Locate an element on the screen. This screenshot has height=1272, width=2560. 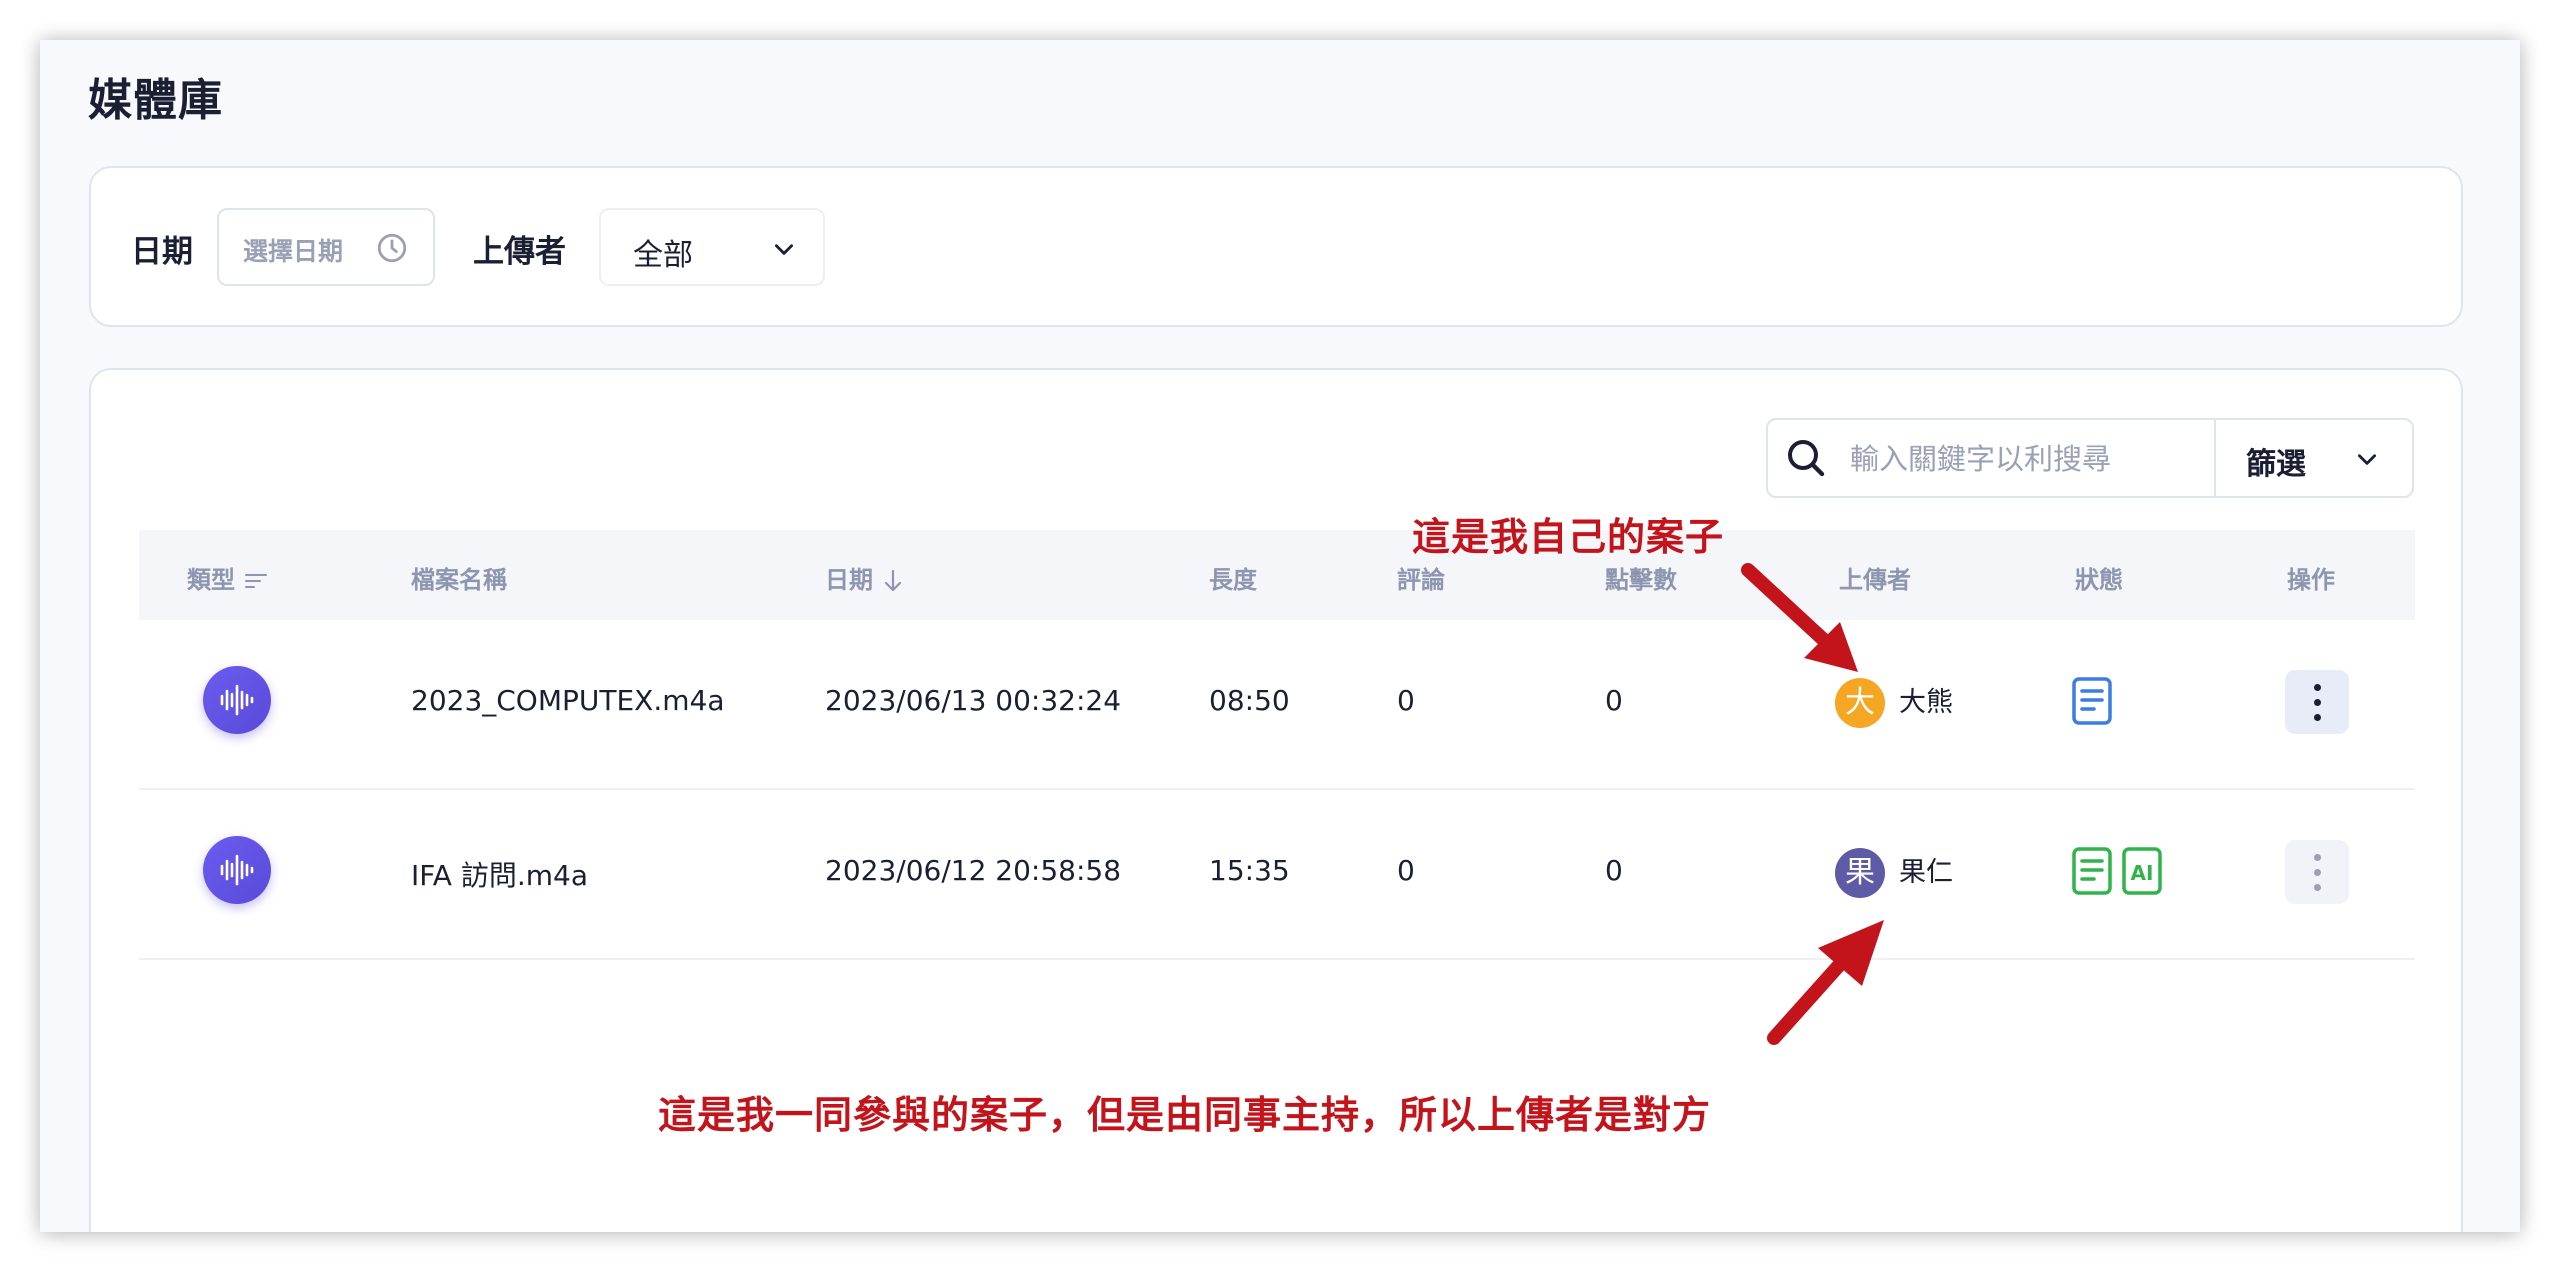
table-header: 類型 檔案名稱 日期 長度 評論 點擊數 上傳者 狀態 操作 is located at coordinates (1277, 575).